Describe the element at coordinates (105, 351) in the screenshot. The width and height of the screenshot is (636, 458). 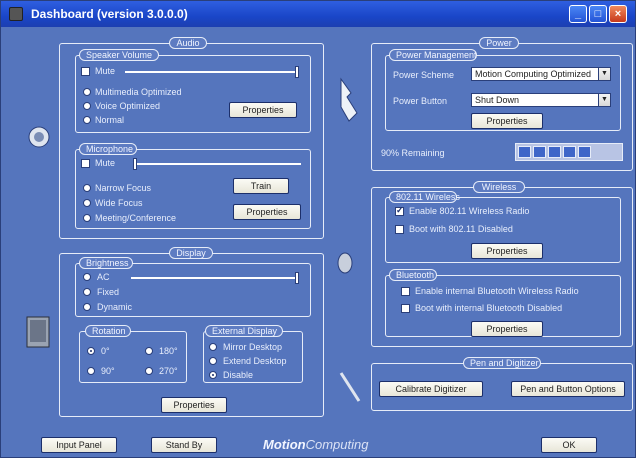
I see `rotation-label-0: 0°` at that location.